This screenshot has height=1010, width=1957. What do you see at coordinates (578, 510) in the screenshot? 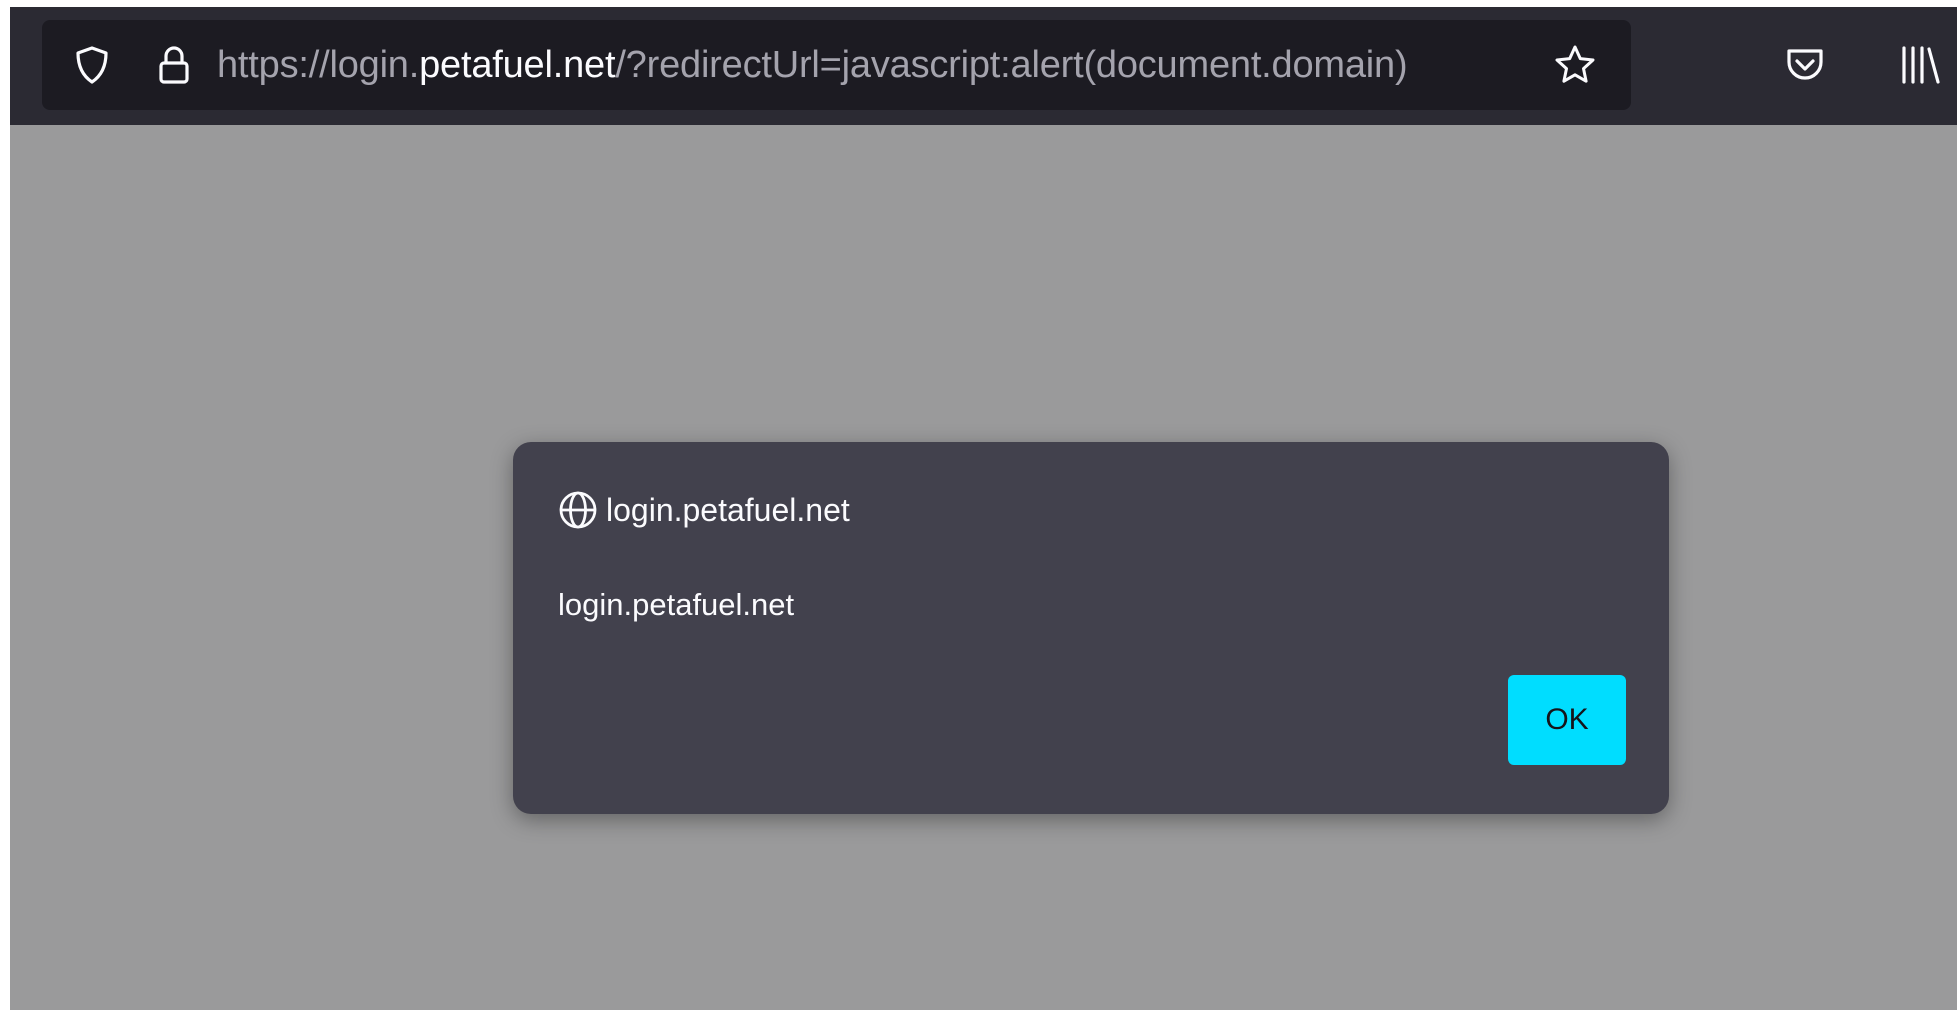
I see `globe-icon` at bounding box center [578, 510].